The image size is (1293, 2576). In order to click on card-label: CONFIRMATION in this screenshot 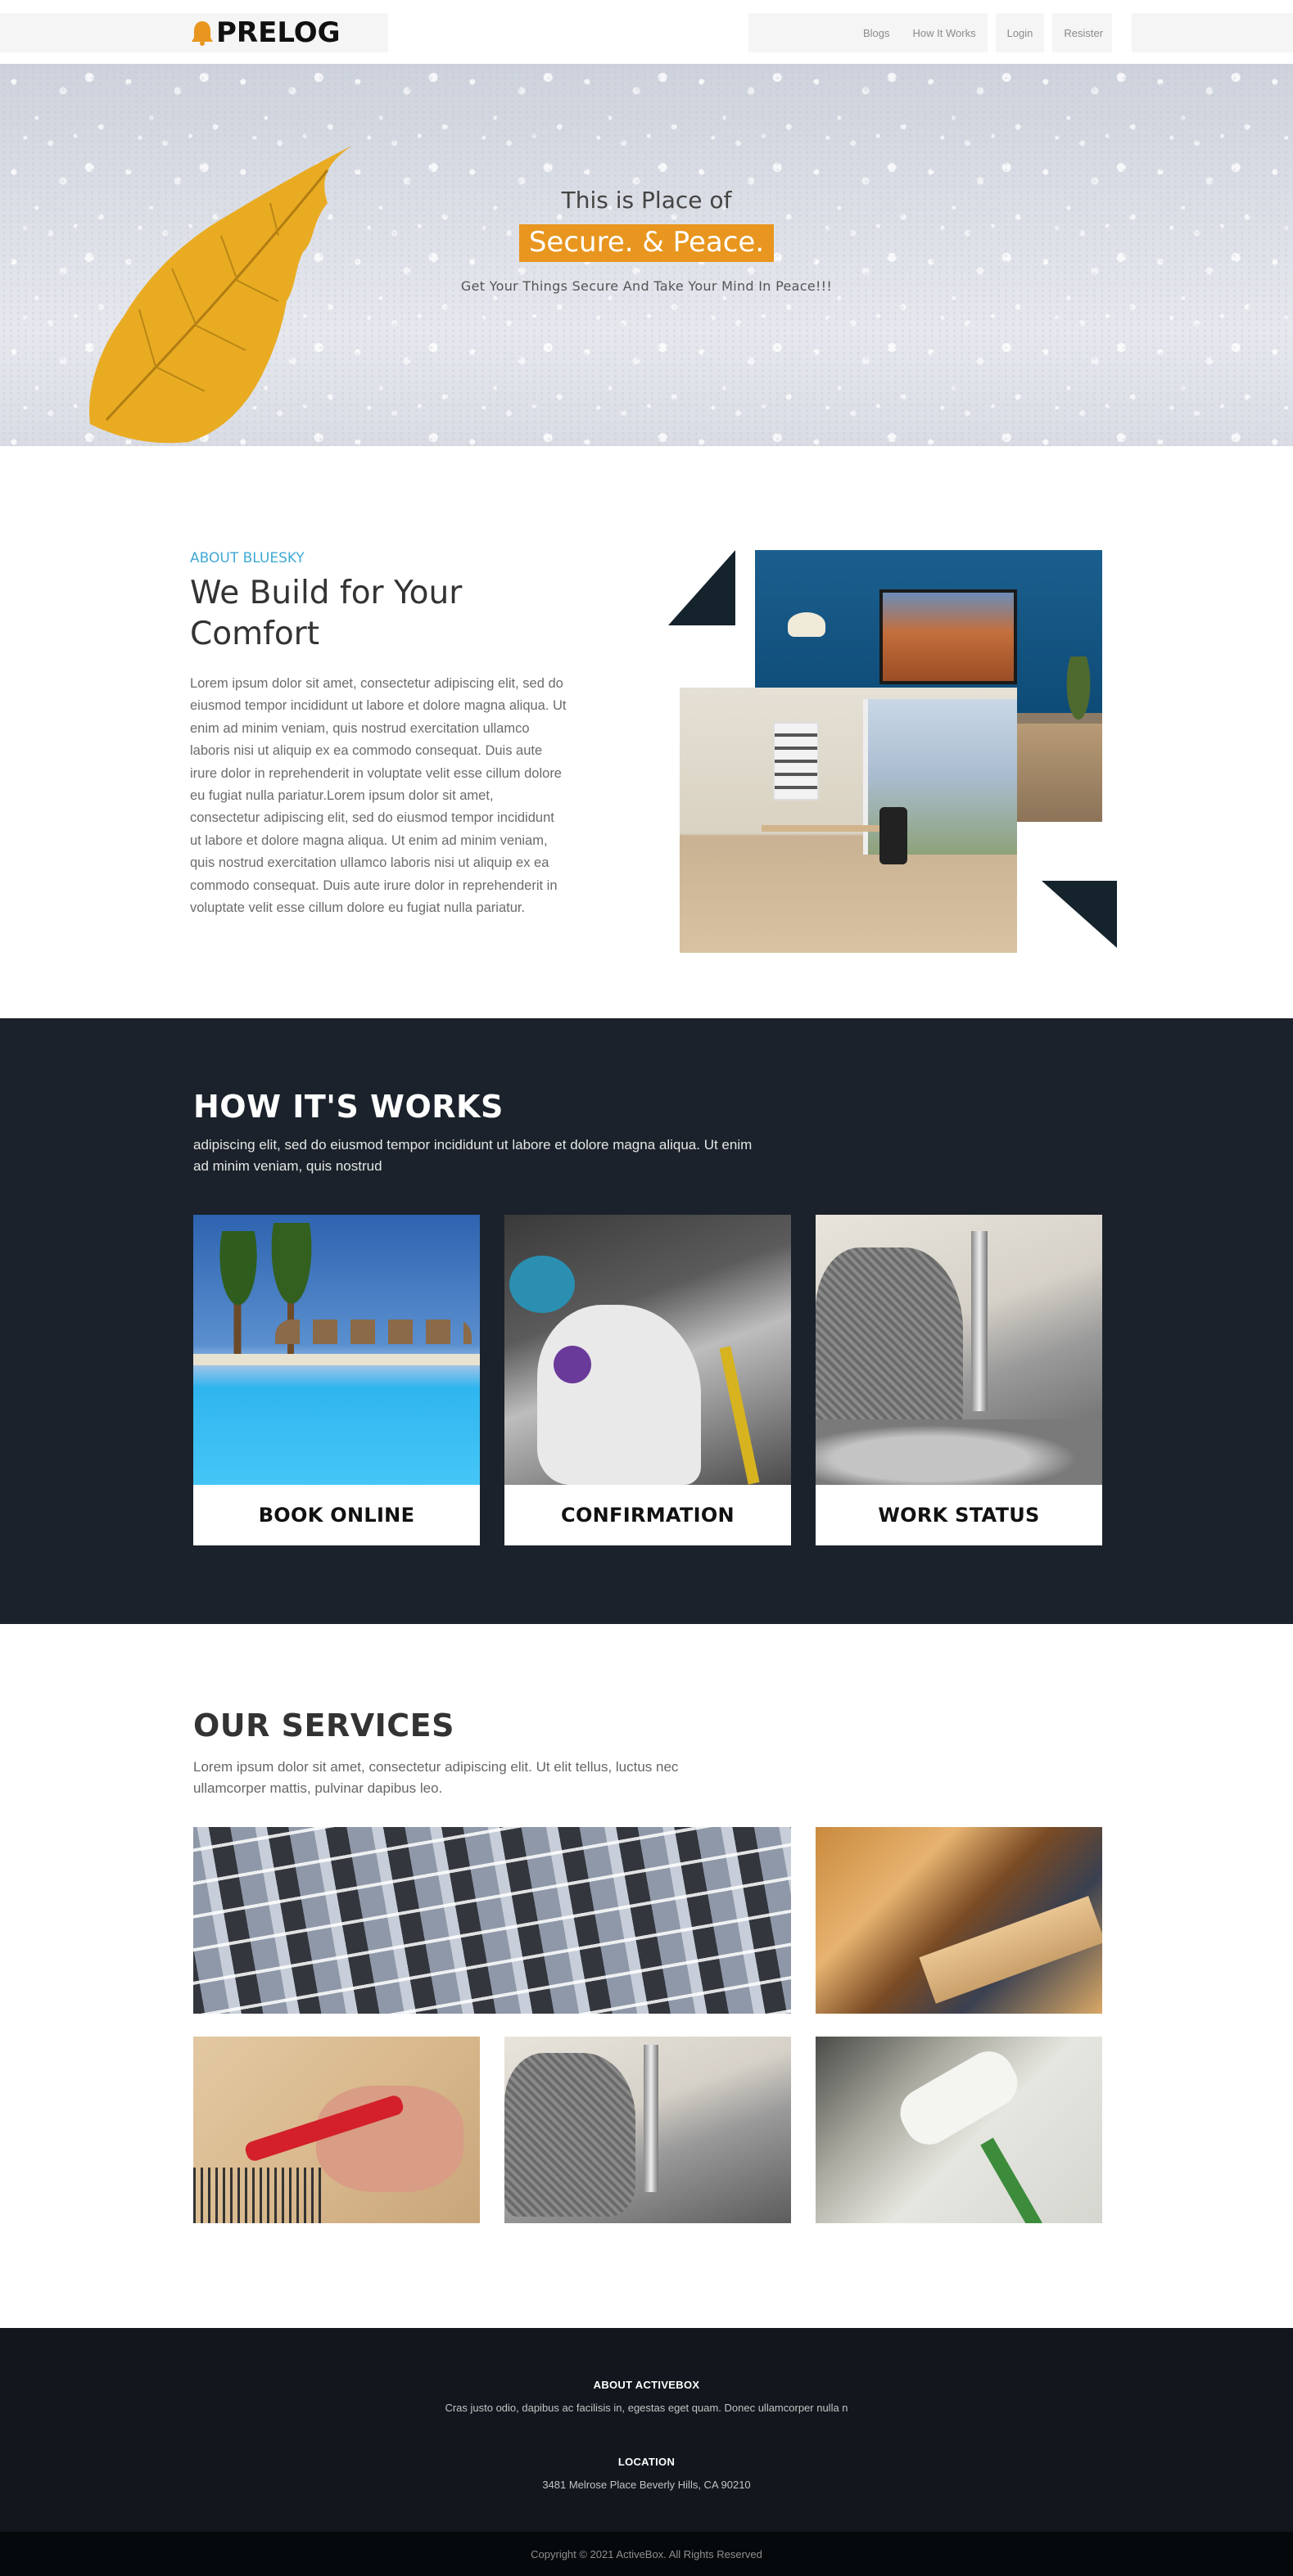, I will do `click(648, 1515)`.